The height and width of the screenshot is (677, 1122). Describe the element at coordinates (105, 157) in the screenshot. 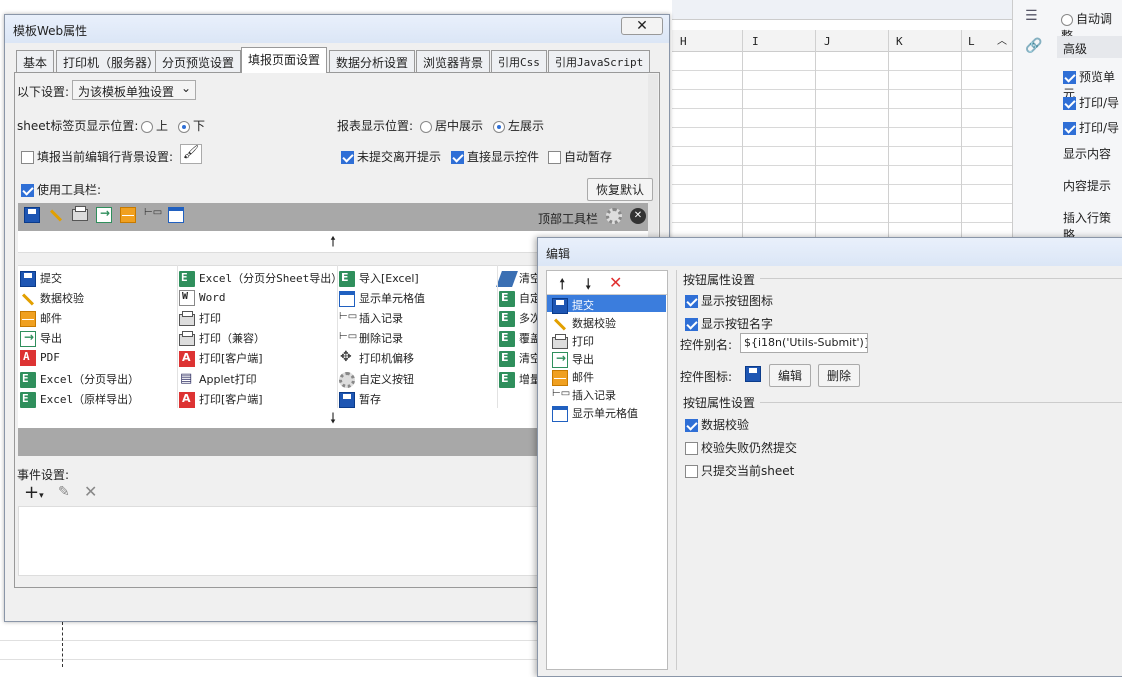

I see `row-bg-label: 填报当前编辑行背景设置:` at that location.